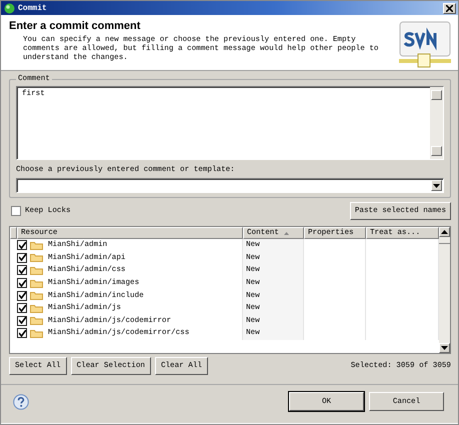 This screenshot has width=459, height=425. I want to click on keep-locks-checkbox, so click(16, 211).